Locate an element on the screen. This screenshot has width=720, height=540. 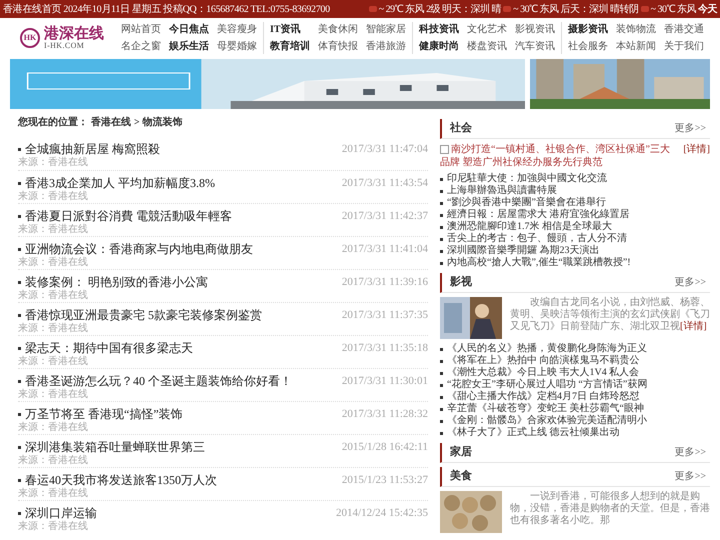
news-link: 深圳國際音樂季開鑼 為期23天演出 is located at coordinates (523, 251).